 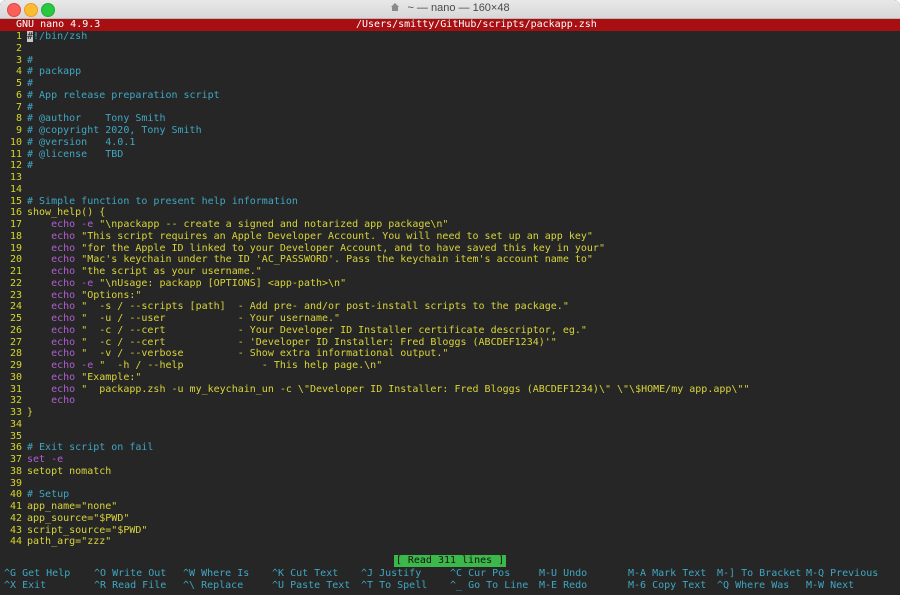 I want to click on line-code: # @copyright 2020, Tony Smith, so click(x=114, y=131).